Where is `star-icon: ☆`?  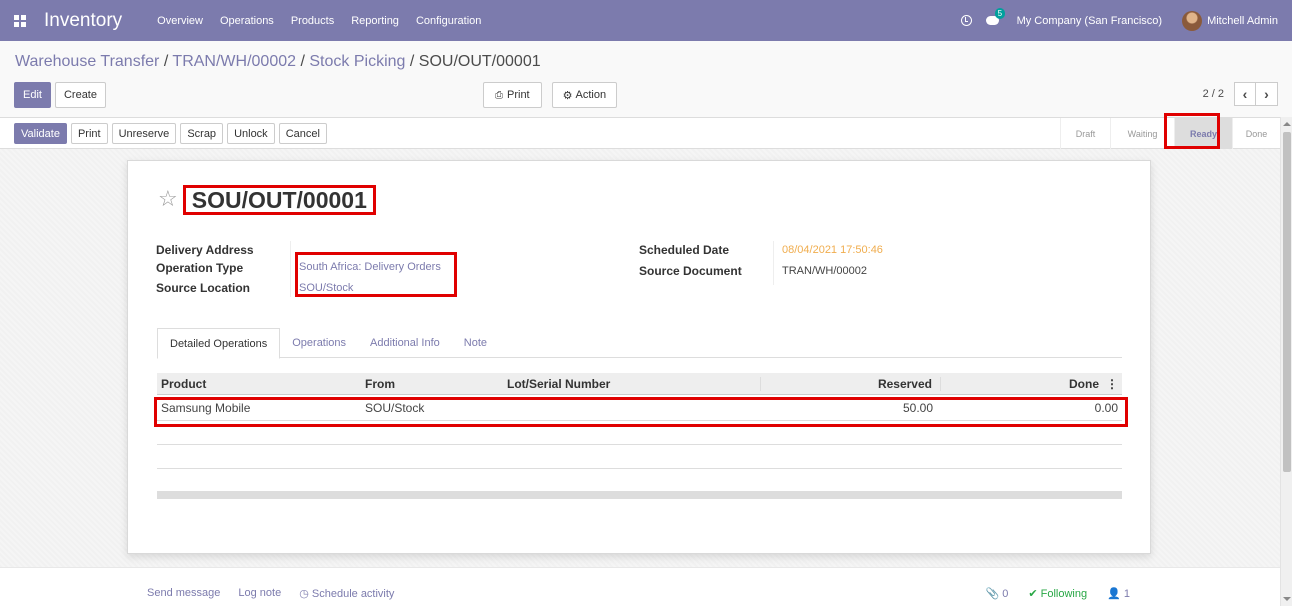 star-icon: ☆ is located at coordinates (168, 200).